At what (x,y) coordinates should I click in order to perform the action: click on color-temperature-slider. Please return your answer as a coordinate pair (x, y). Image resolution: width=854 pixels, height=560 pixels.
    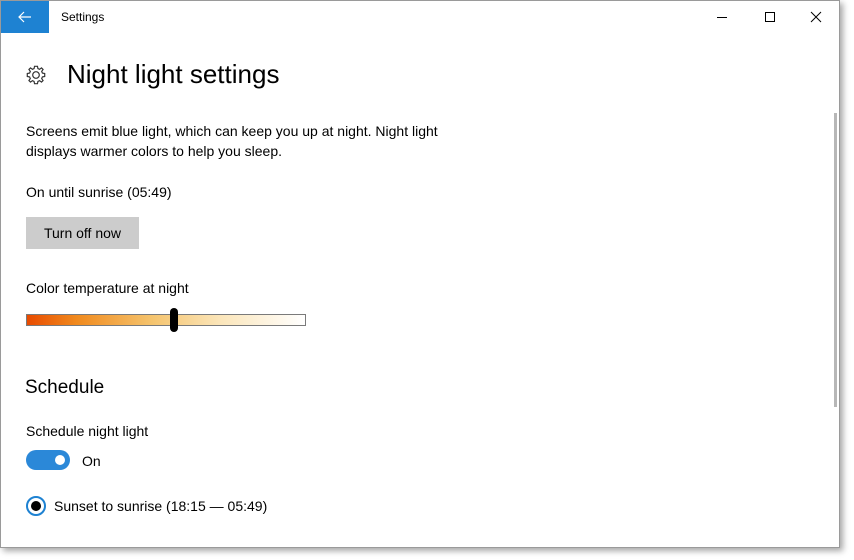
    Looking at the image, I should click on (166, 320).